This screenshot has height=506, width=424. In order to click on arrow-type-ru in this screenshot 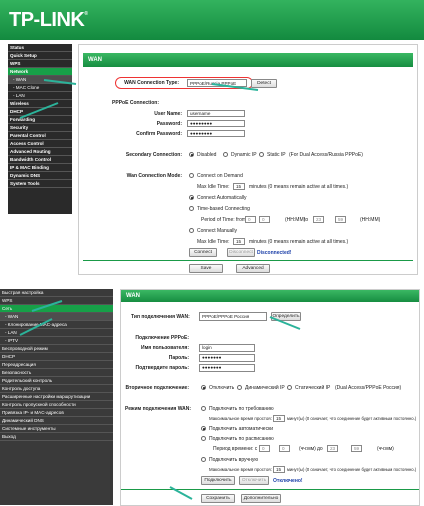, I will do `click(285, 323)`.